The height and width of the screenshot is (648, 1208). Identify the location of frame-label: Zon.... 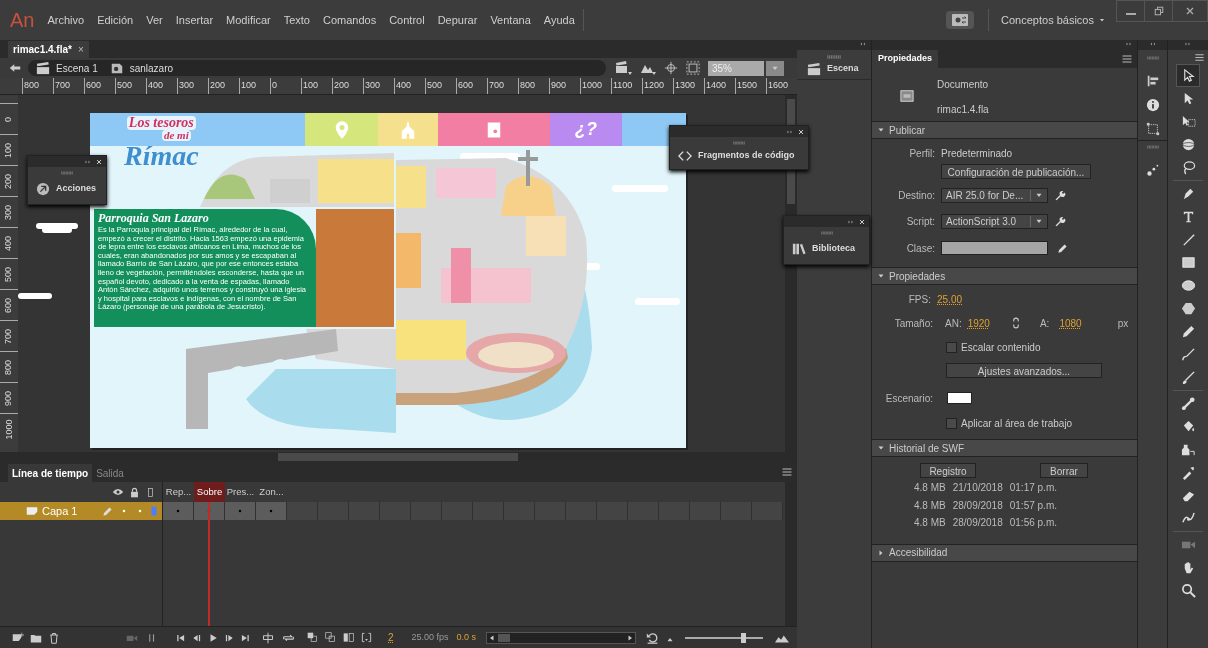
(271, 492).